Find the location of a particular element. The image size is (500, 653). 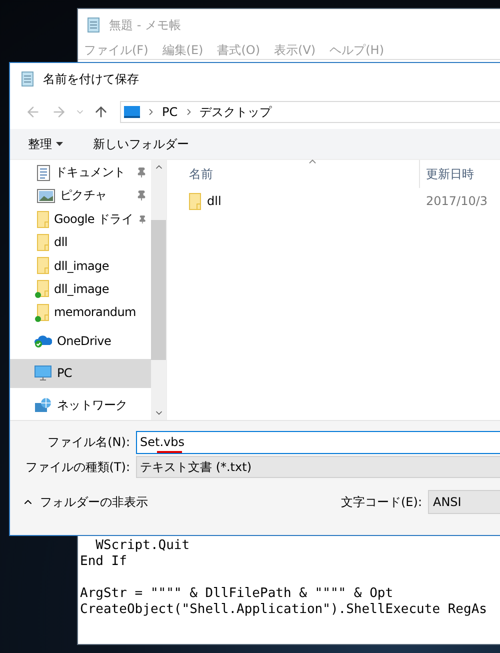

window-title: 無題 - メモ帳 is located at coordinates (145, 25).